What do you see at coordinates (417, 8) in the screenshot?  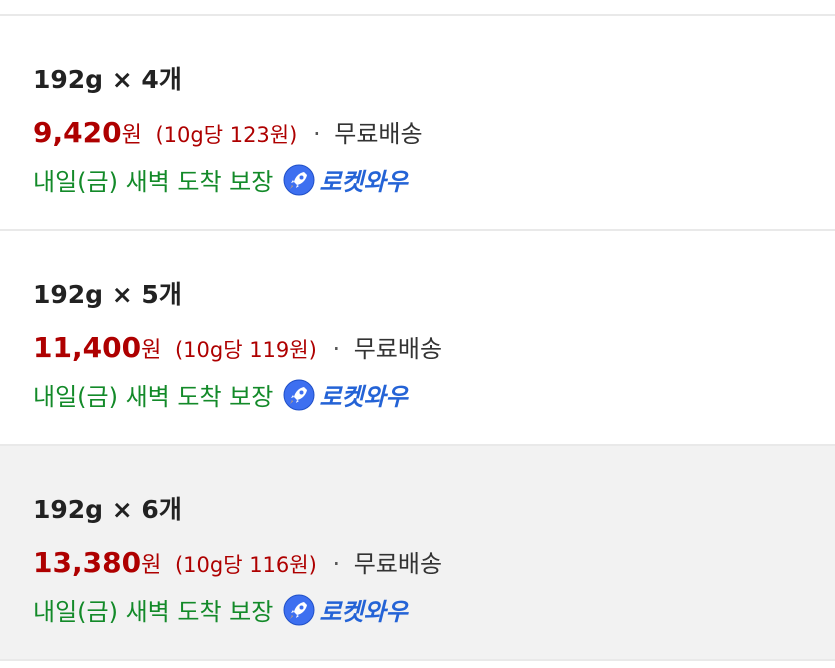 I see `previous-option-edge` at bounding box center [417, 8].